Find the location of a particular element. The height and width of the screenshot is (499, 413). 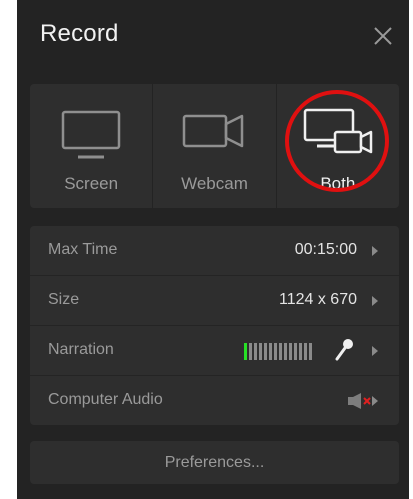

computer-audio-row: Computer Audio is located at coordinates (214, 400).